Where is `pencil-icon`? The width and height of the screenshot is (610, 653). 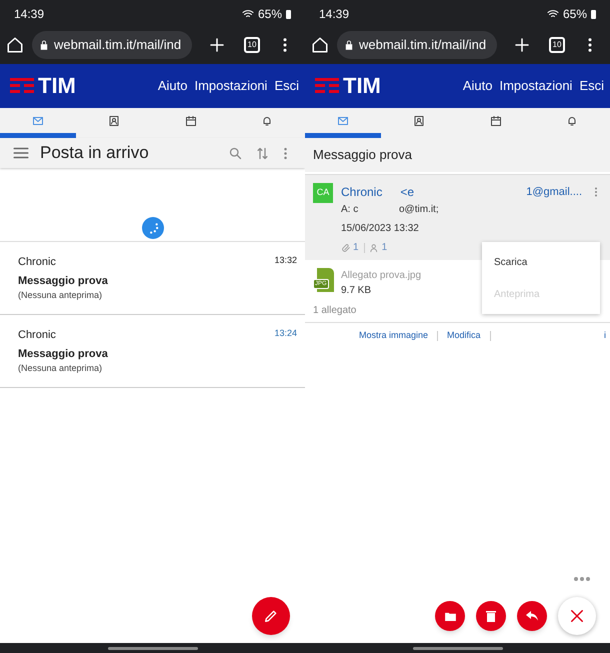 pencil-icon is located at coordinates (271, 616).